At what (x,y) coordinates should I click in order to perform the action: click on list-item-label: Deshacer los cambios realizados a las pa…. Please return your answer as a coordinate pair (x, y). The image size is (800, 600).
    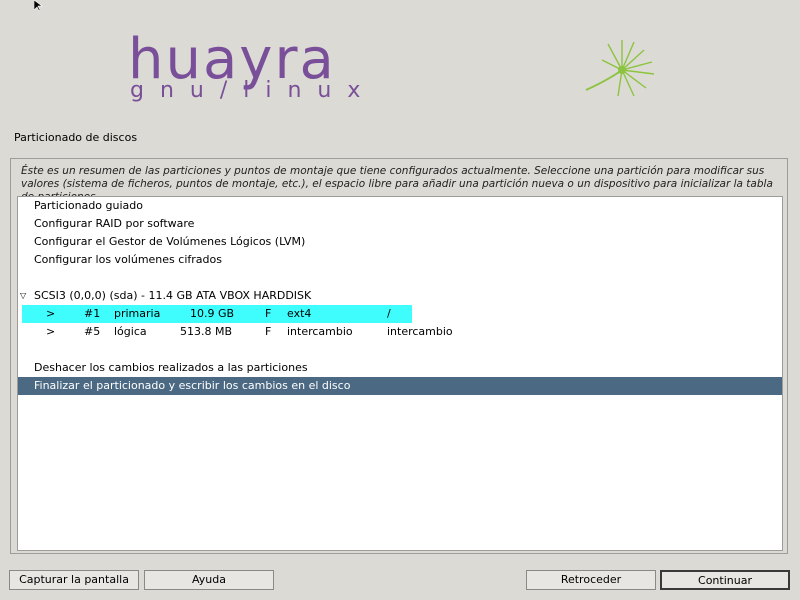
    Looking at the image, I should click on (171, 367).